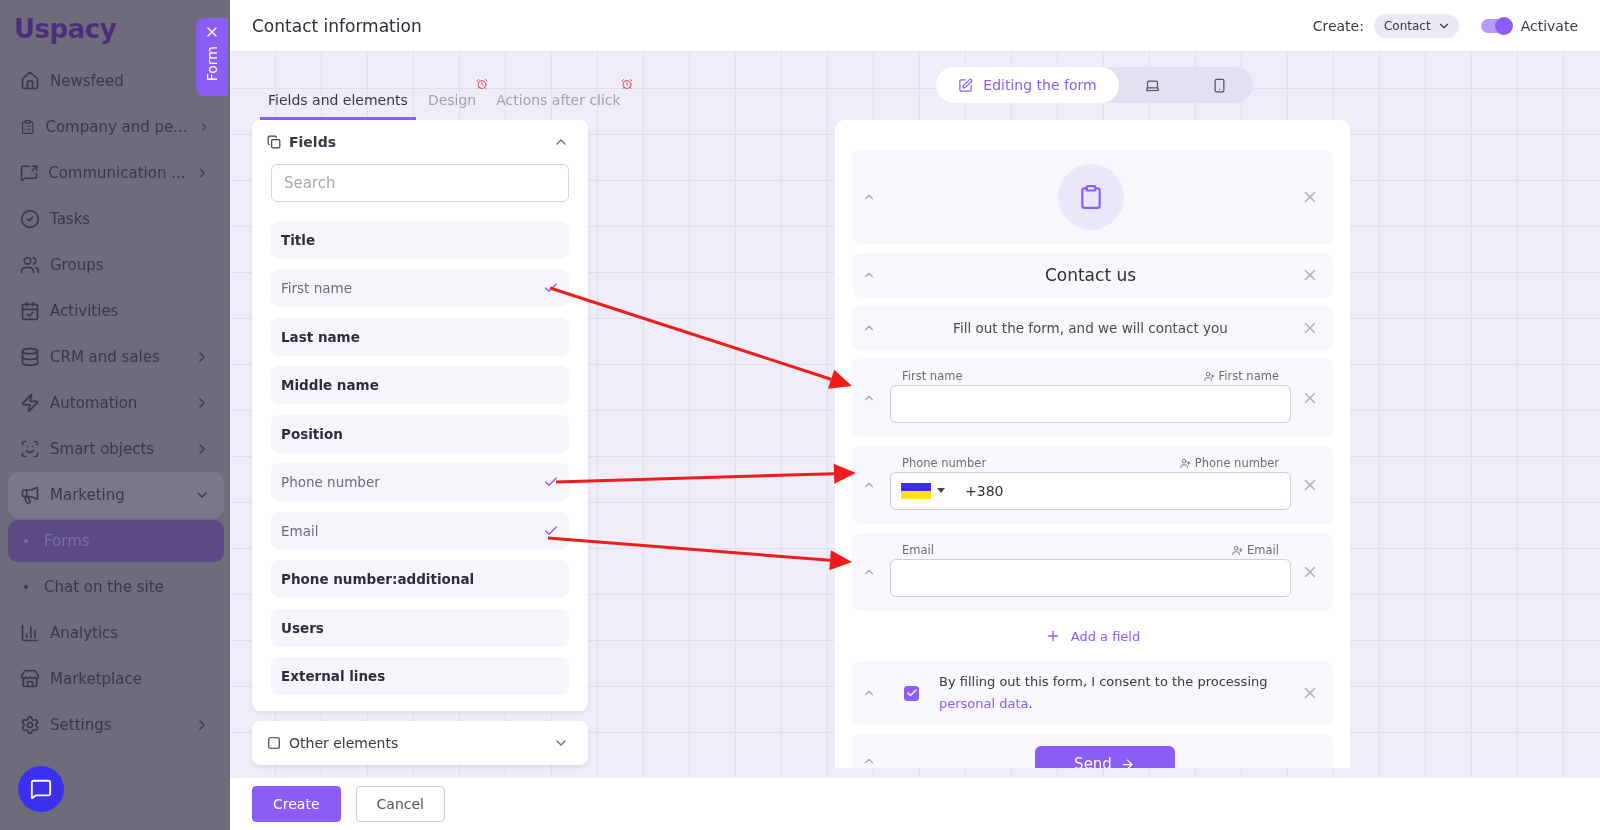 This screenshot has width=1600, height=830. Describe the element at coordinates (344, 743) in the screenshot. I see `panel-title: Other elements` at that location.